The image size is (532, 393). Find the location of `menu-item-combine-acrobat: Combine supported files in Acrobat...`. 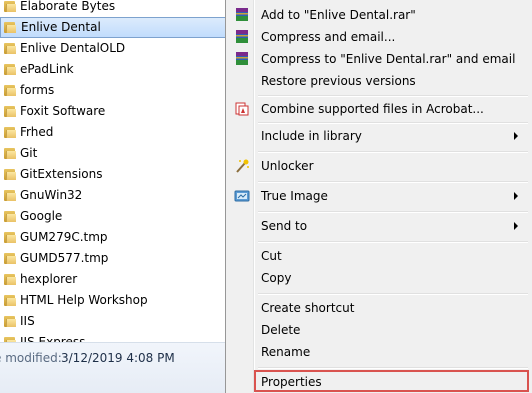

menu-item-combine-acrobat: Combine supported files in Acrobat... is located at coordinates (379, 109).